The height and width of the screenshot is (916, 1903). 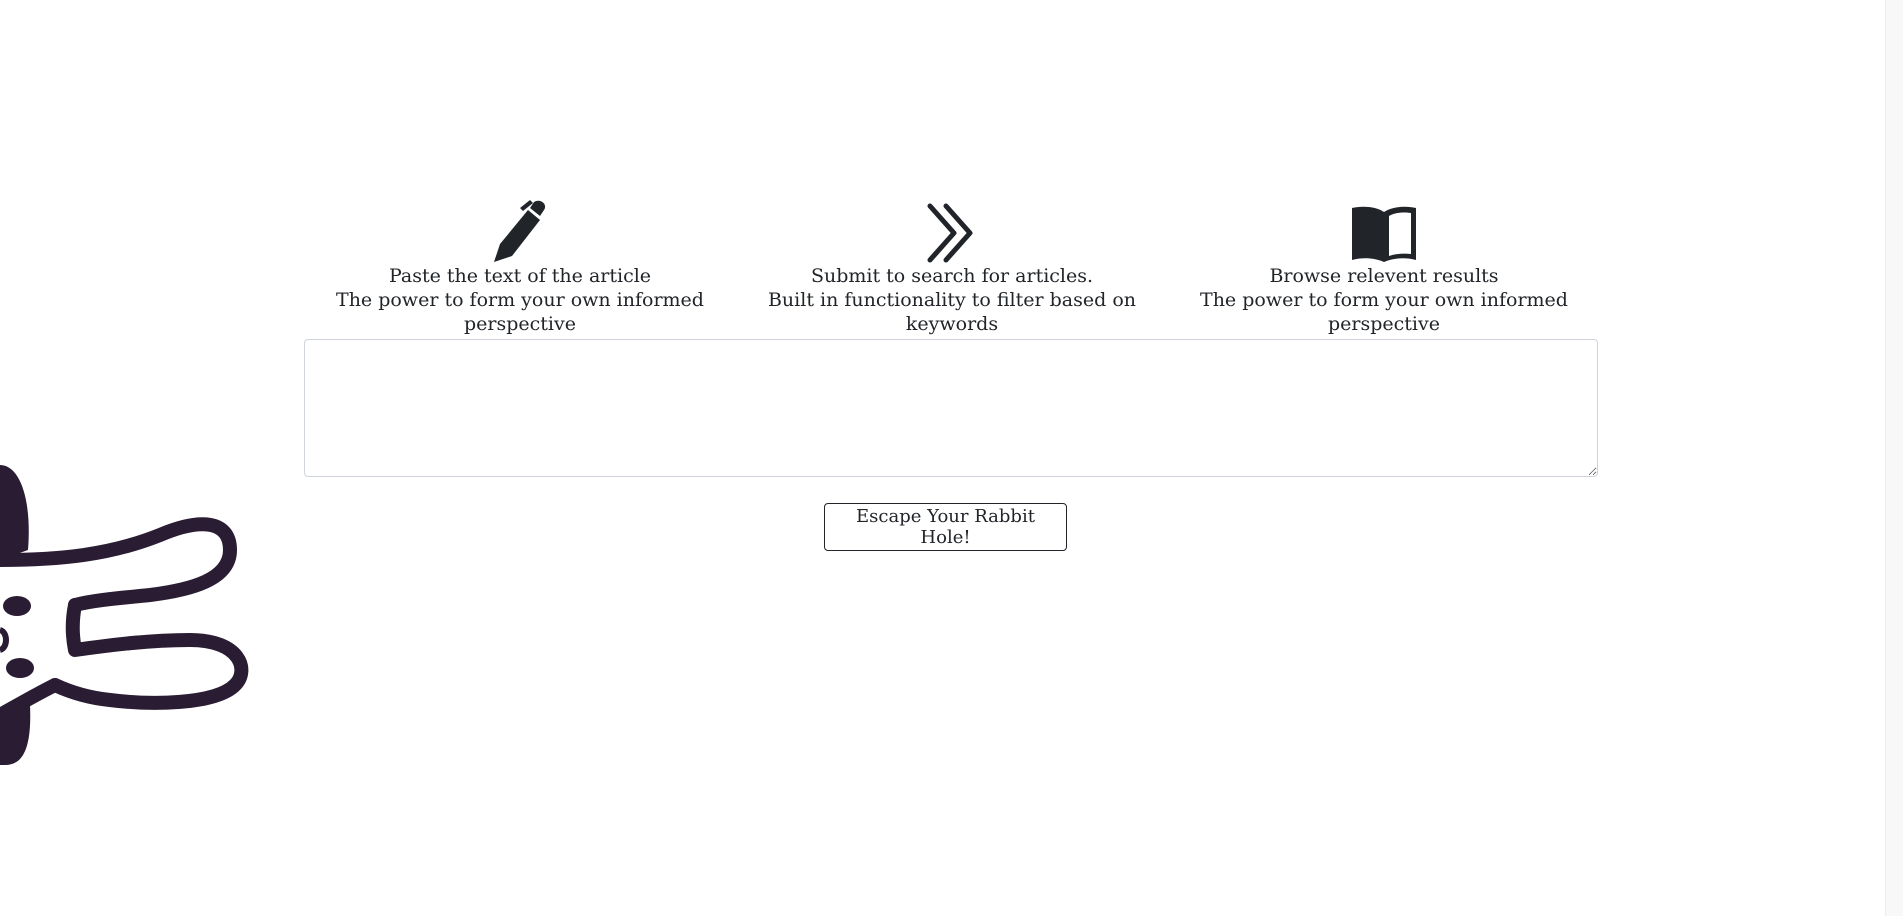 I want to click on step-paste-title: Paste the text of the article, so click(x=520, y=276).